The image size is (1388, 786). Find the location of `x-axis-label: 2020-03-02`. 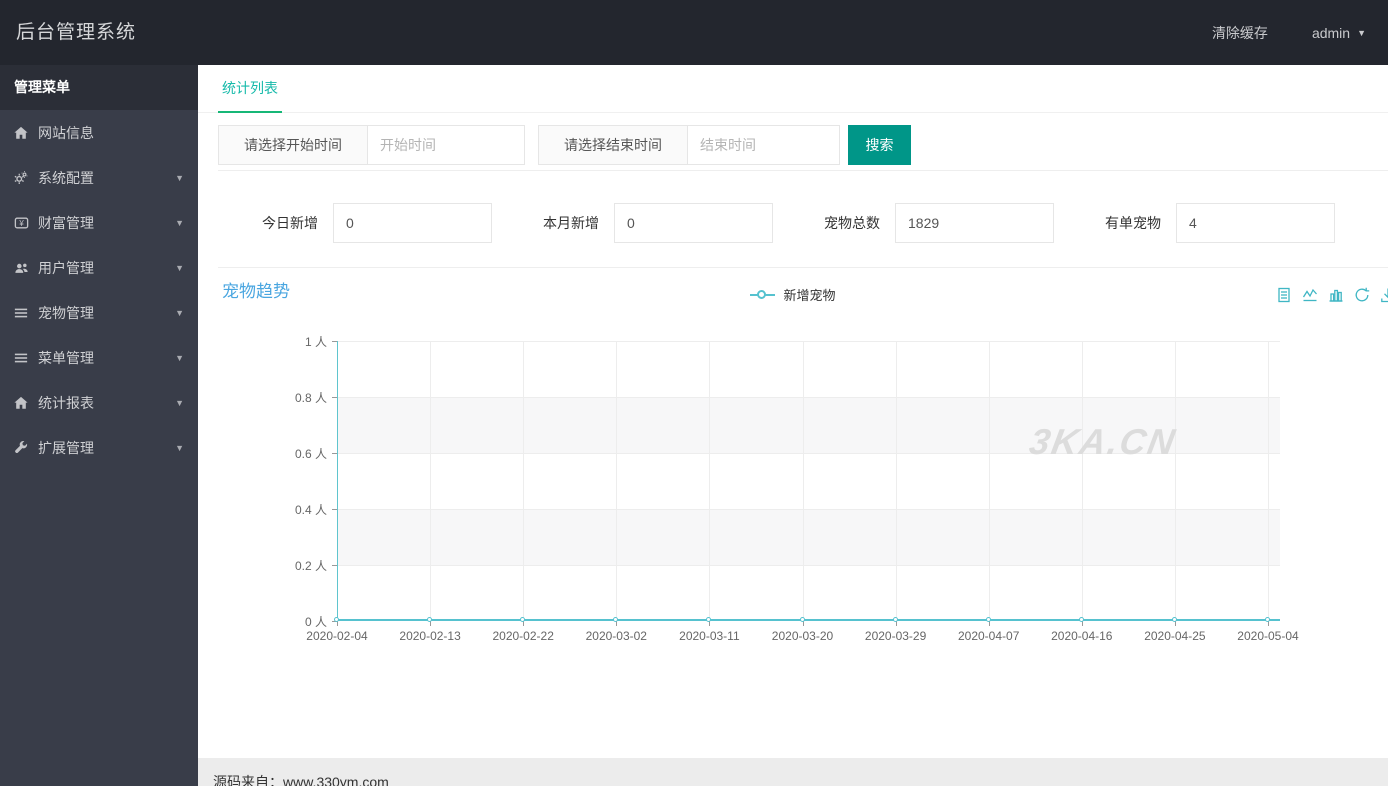

x-axis-label: 2020-03-02 is located at coordinates (616, 636).